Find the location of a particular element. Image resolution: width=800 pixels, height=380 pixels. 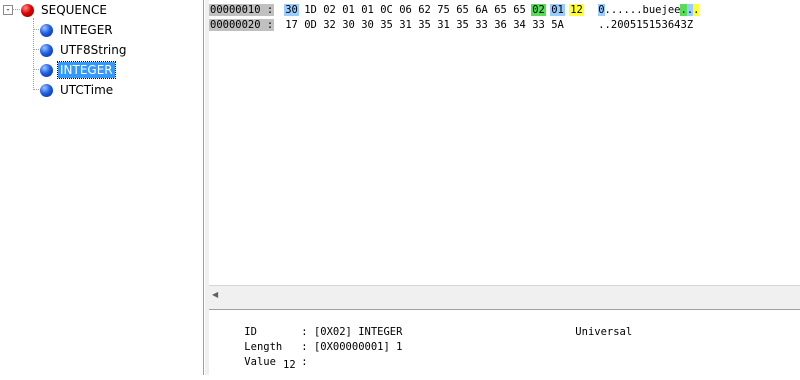

tree-node-label-selected: INTEGER is located at coordinates (86, 70).